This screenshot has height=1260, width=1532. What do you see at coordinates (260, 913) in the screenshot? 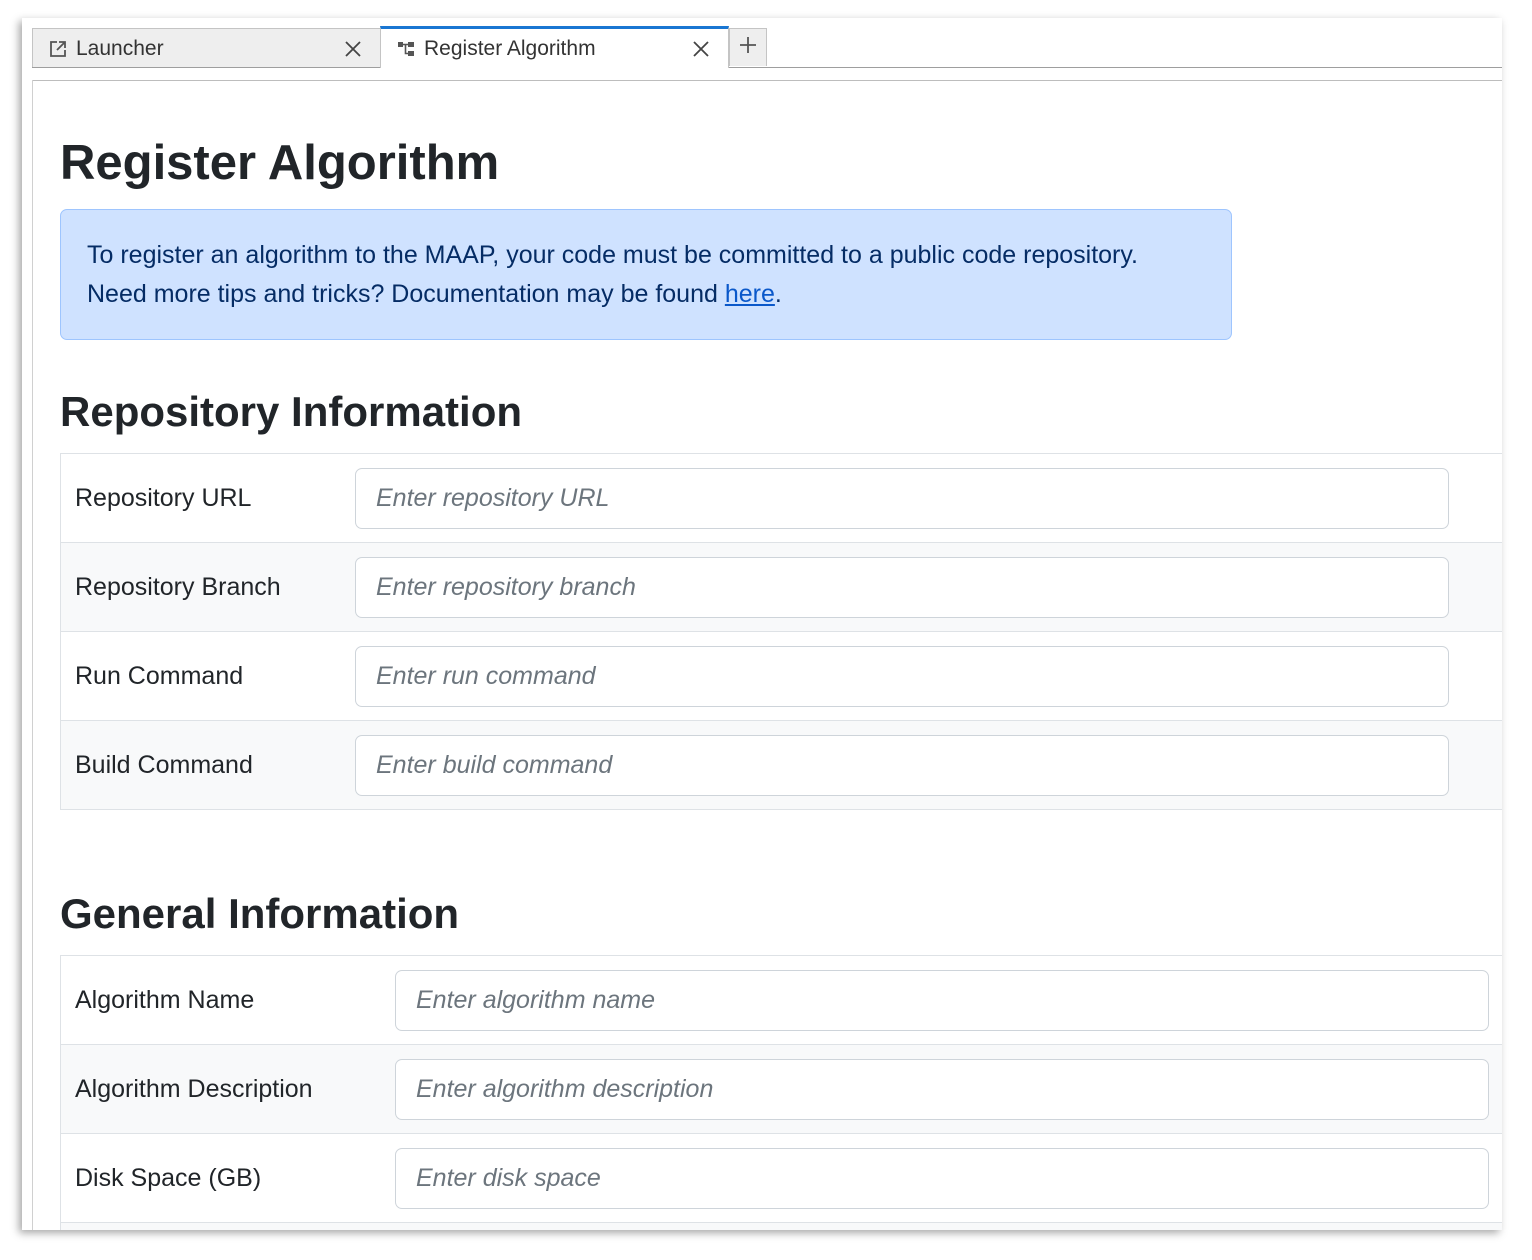
I see `general-section-title: General Information` at bounding box center [260, 913].